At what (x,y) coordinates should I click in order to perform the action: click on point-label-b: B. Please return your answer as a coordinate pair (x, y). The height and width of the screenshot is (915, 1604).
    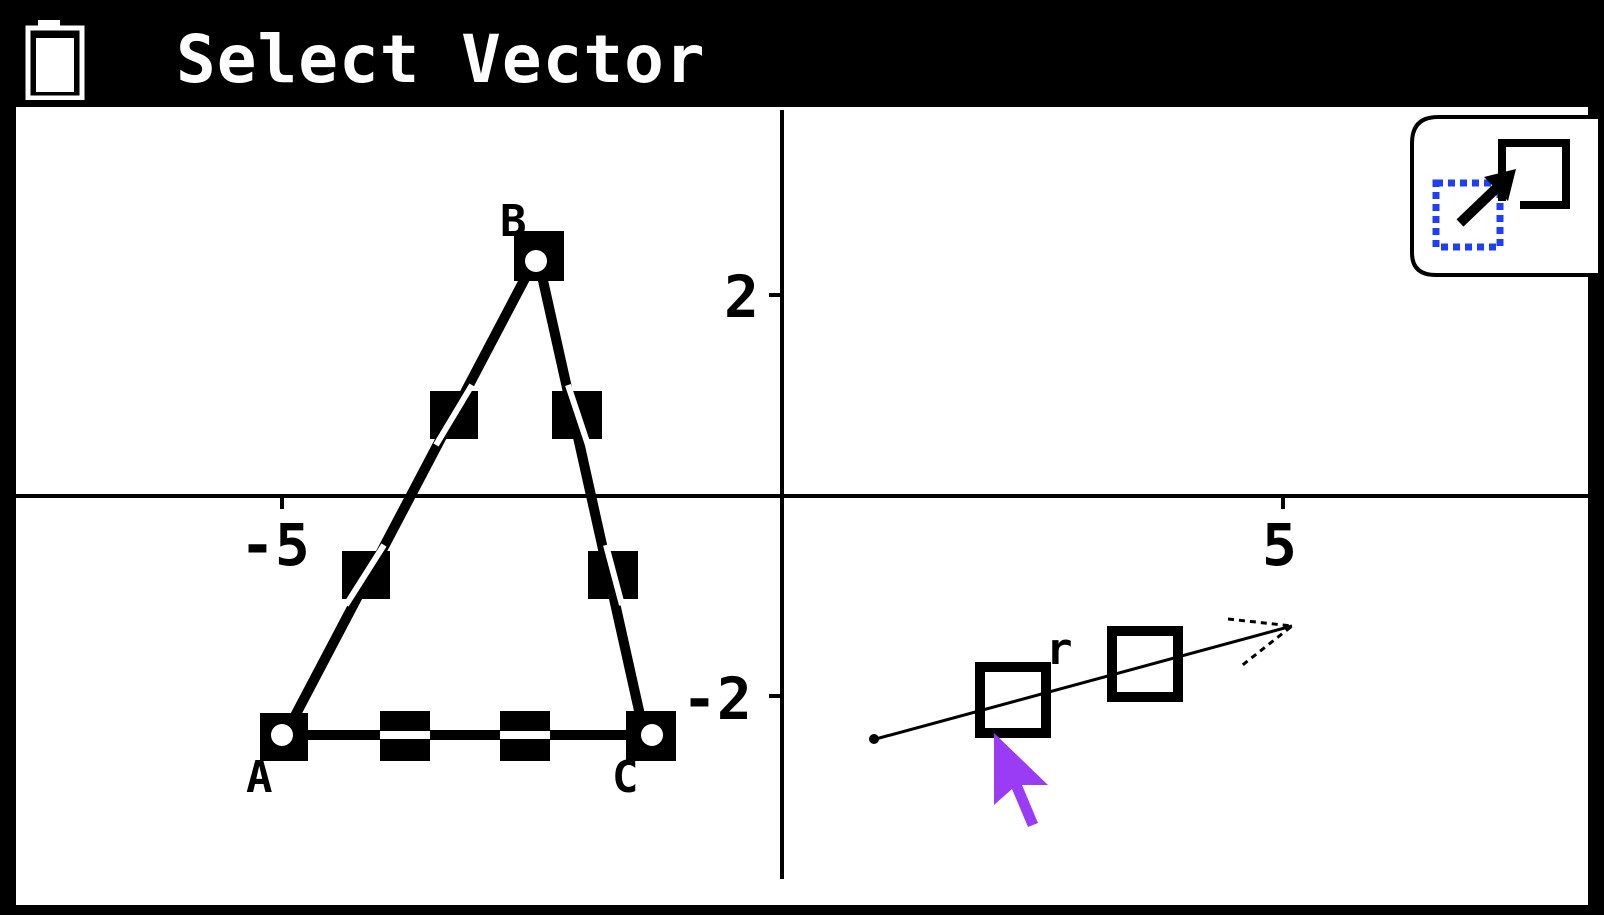
    Looking at the image, I should click on (513, 221).